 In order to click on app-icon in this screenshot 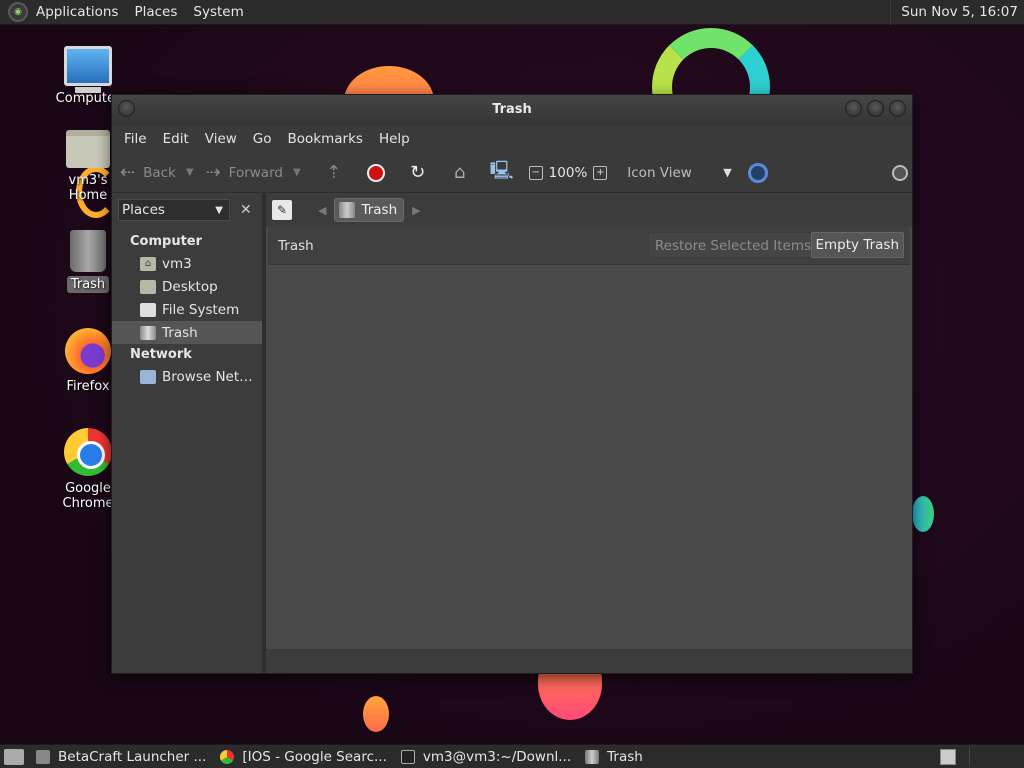, I will do `click(43, 756)`.